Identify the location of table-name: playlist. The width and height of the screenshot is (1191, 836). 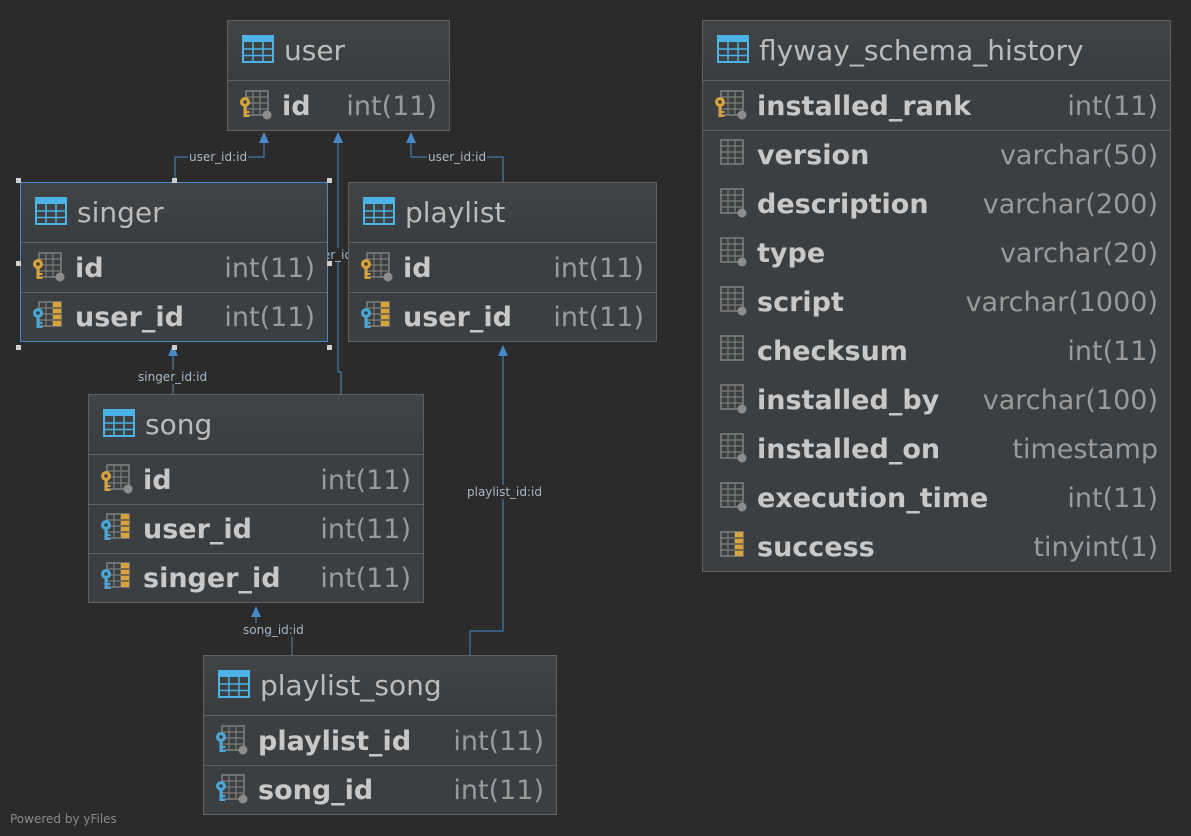
(455, 212).